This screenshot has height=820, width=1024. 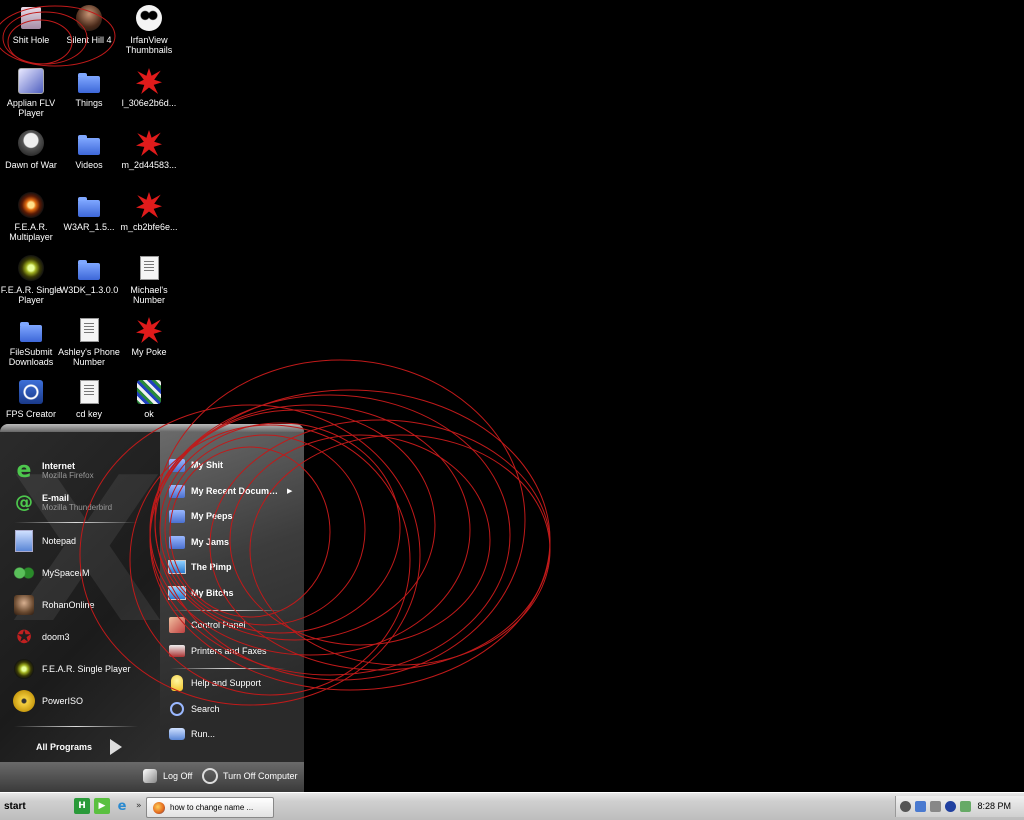 I want to click on place-my-shit: My Shit, so click(x=233, y=465).